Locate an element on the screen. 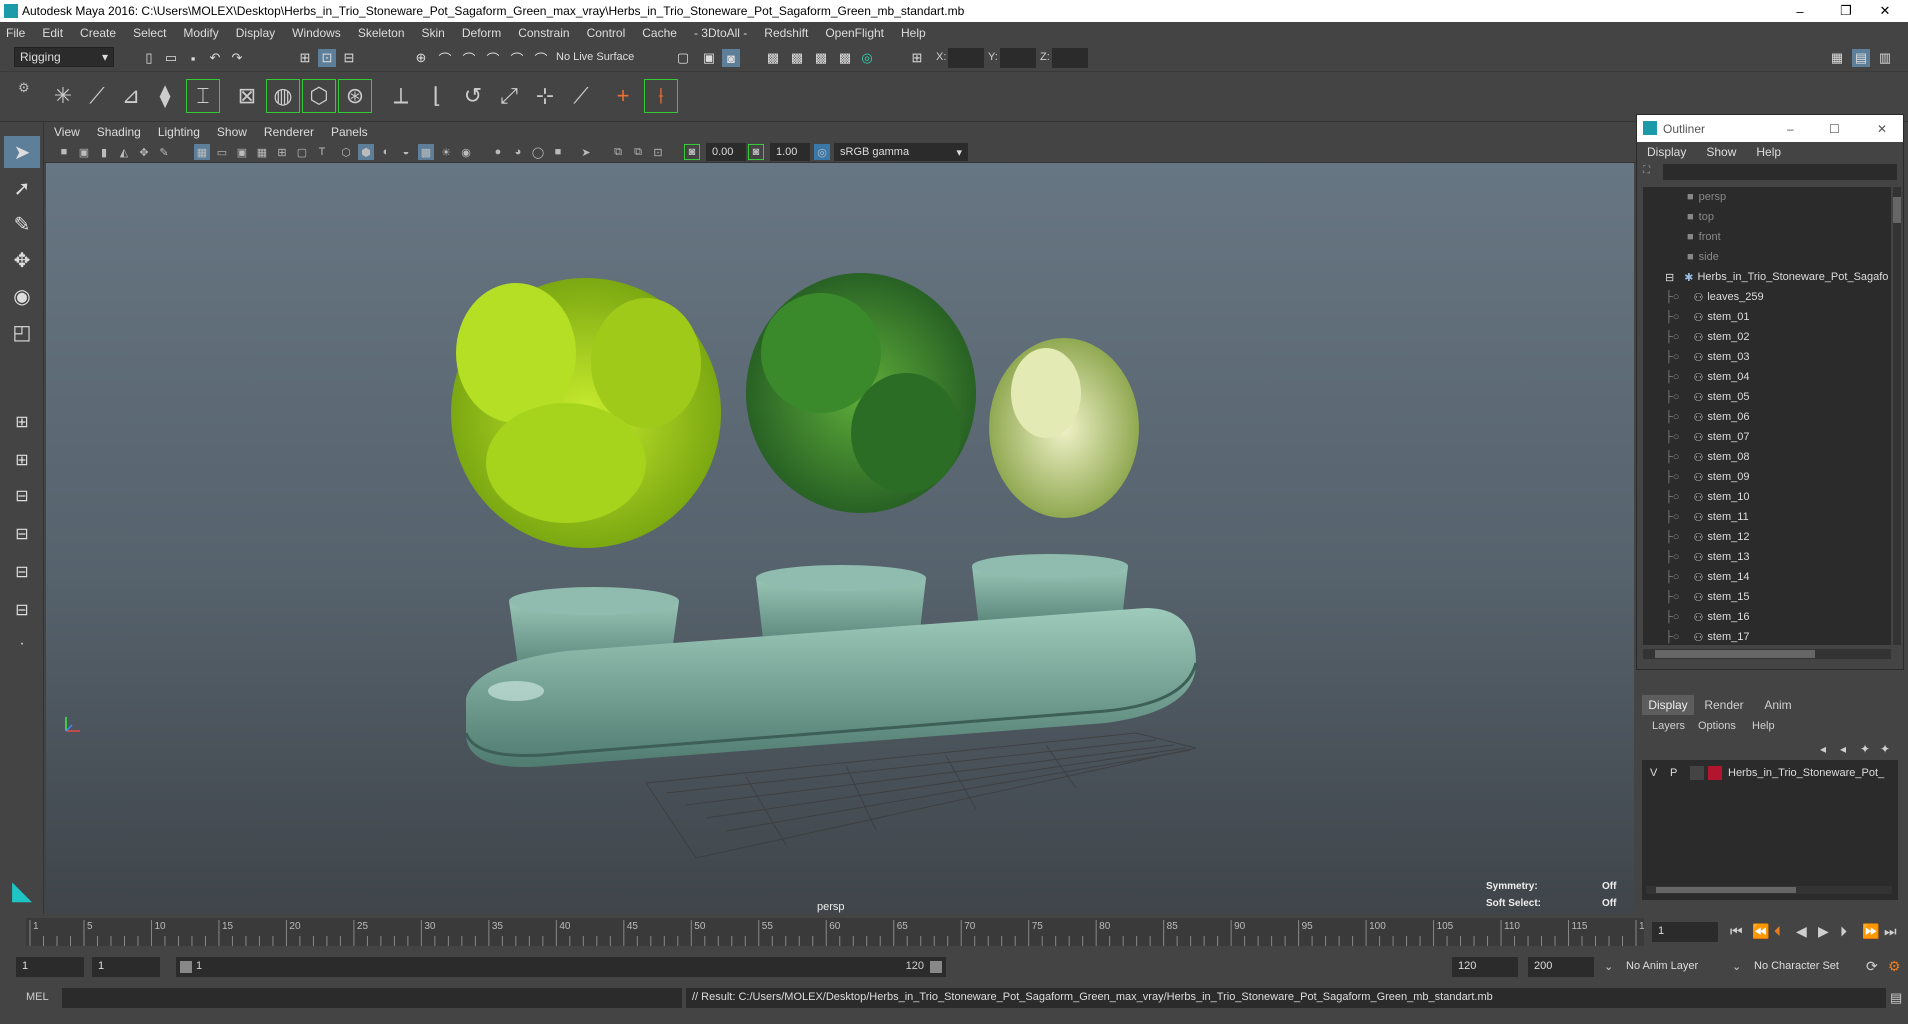 Image resolution: width=1908 pixels, height=1024 pixels. outliner-close-icon: ✕ is located at coordinates (1882, 129).